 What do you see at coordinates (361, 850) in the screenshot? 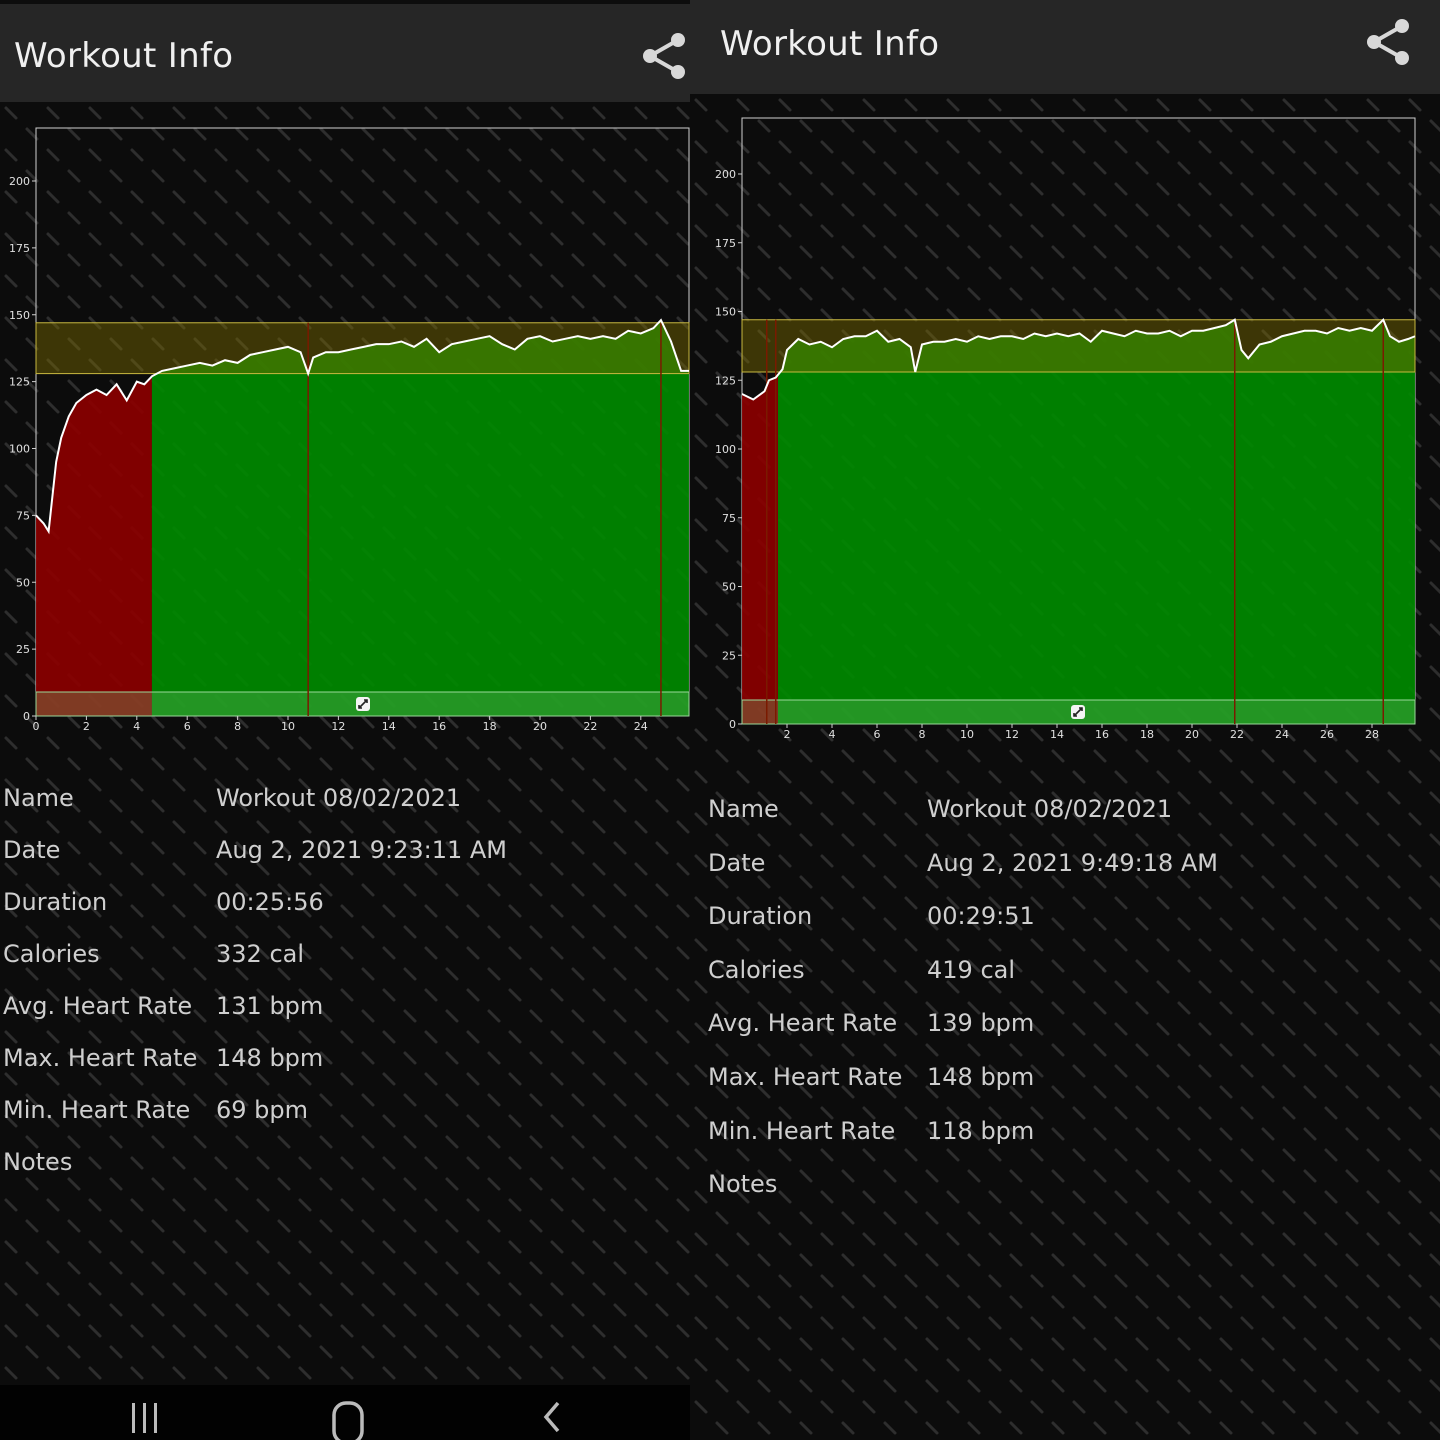
I see `info-value: Aug 2, 2021 9:23:11 AM` at bounding box center [361, 850].